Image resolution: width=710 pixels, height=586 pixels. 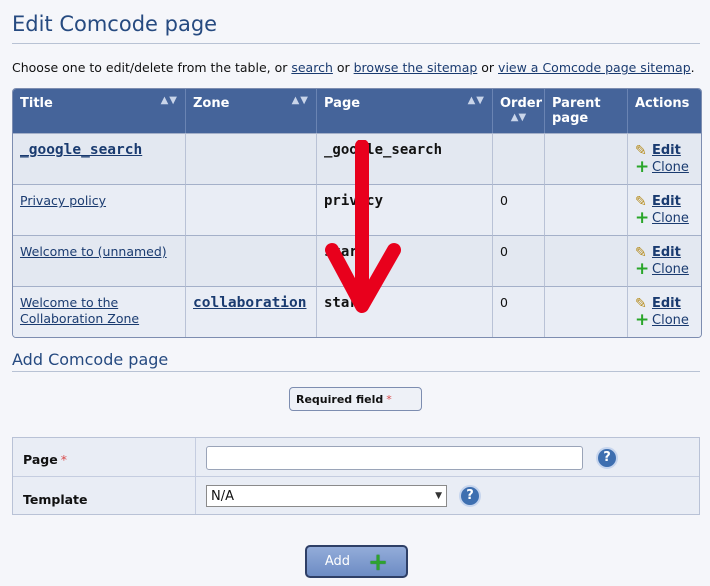 I want to click on template-select: N/A ▼, so click(x=326, y=496).